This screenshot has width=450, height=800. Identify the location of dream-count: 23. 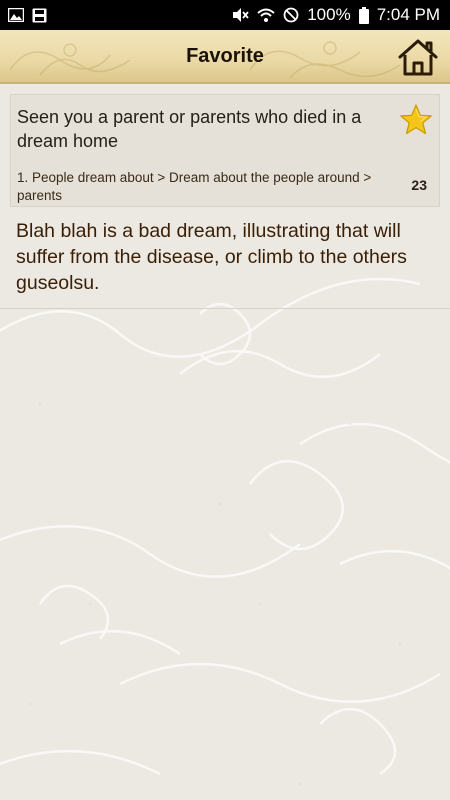
(419, 185).